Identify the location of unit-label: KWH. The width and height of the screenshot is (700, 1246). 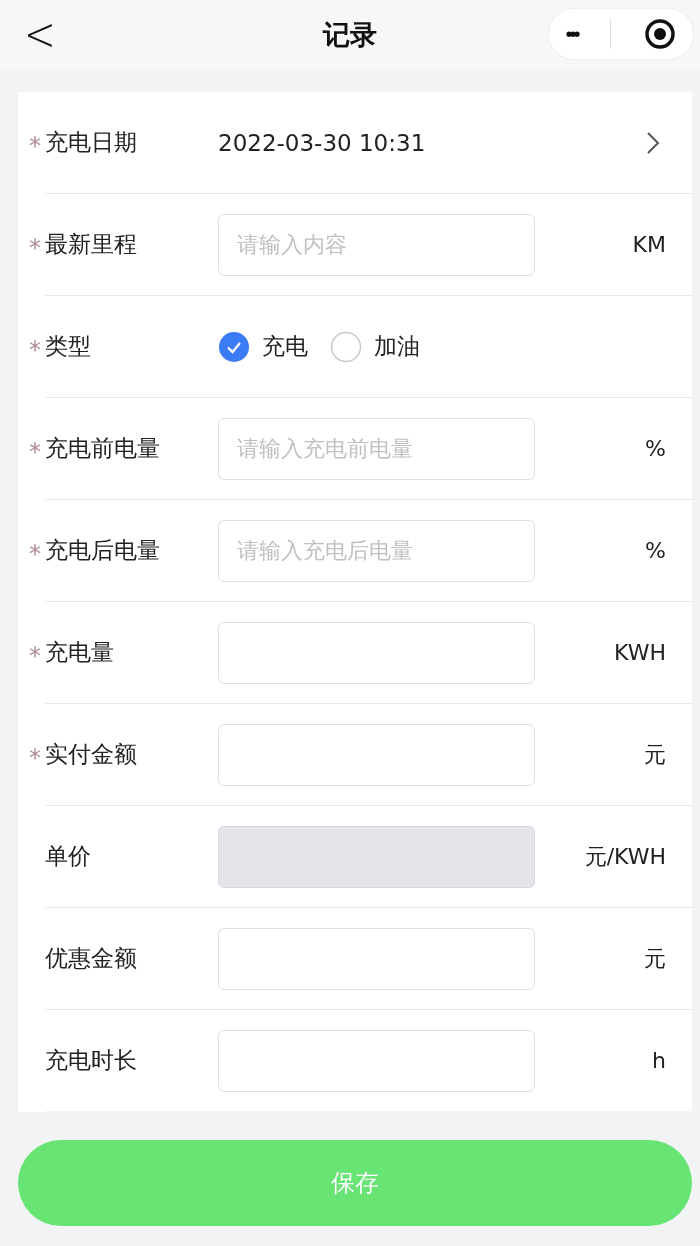
(640, 652).